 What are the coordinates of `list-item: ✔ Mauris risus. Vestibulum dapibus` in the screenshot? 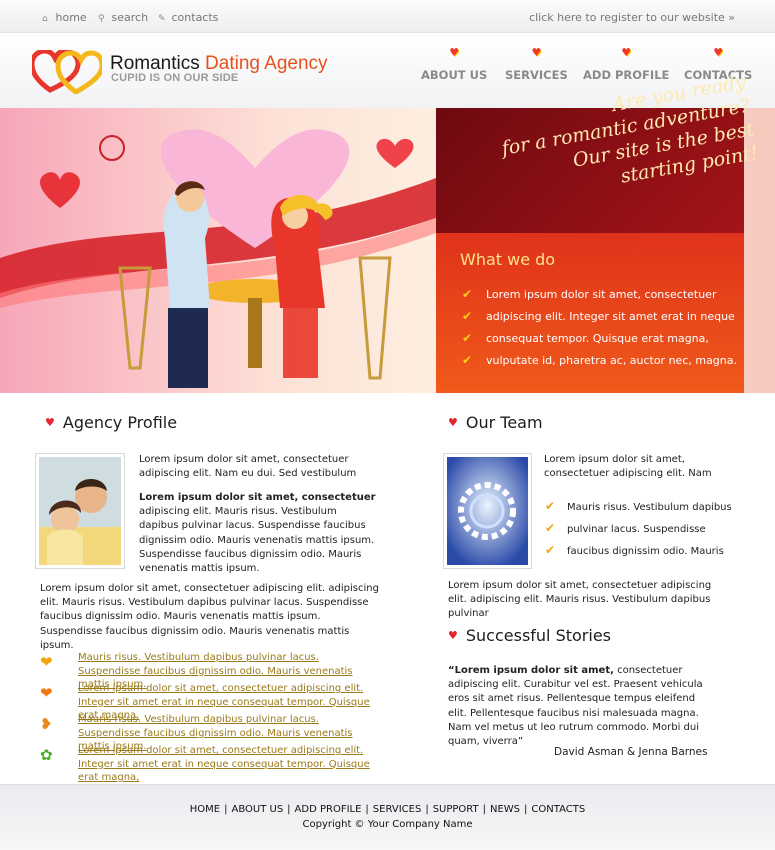 It's located at (638, 510).